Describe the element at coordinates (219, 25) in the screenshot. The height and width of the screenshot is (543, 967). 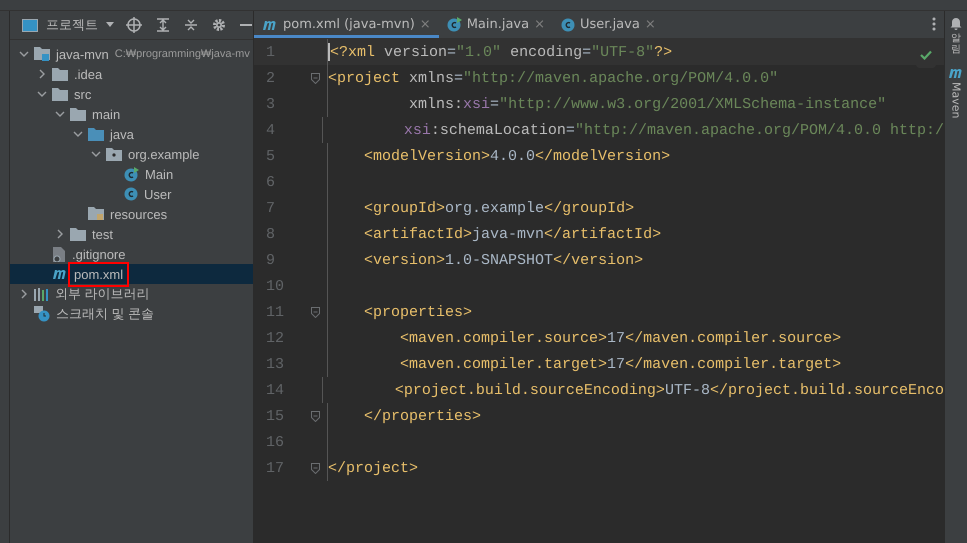
I see `settings-icon` at that location.